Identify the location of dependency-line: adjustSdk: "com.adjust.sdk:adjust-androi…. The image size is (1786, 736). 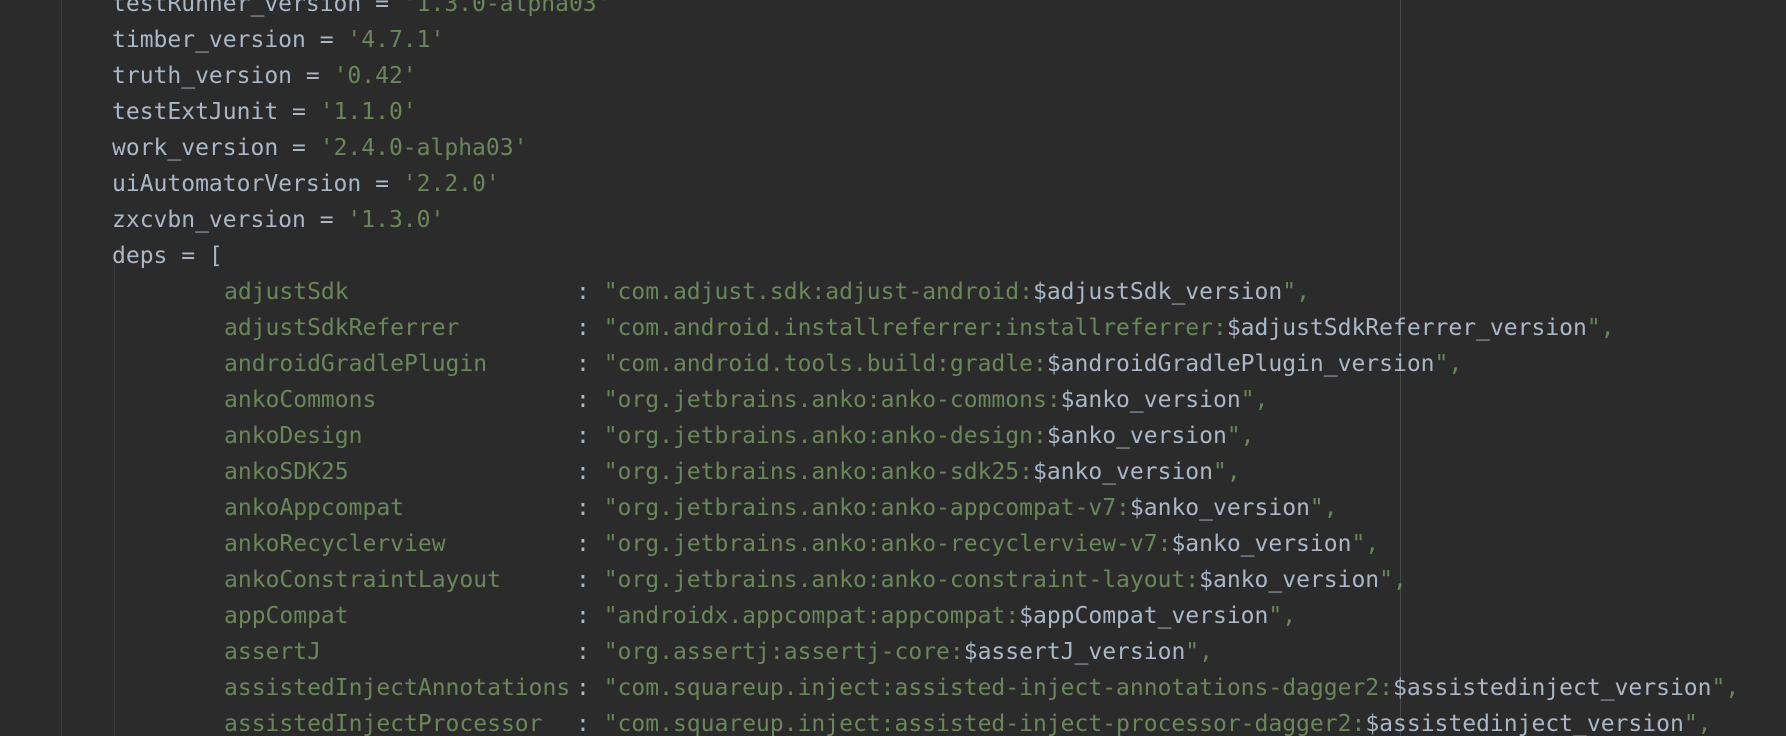
(869, 292).